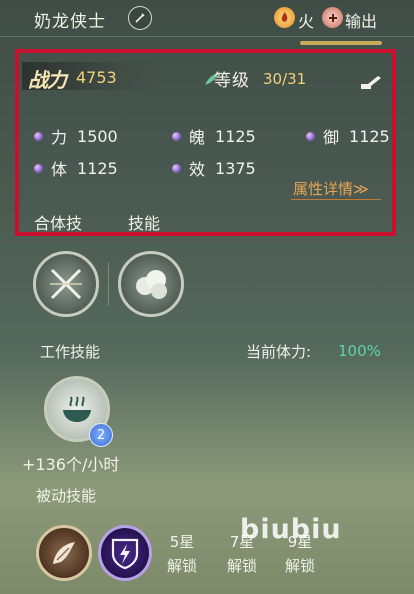  Describe the element at coordinates (77, 409) in the screenshot. I see `steaming-bowl-icon` at that location.